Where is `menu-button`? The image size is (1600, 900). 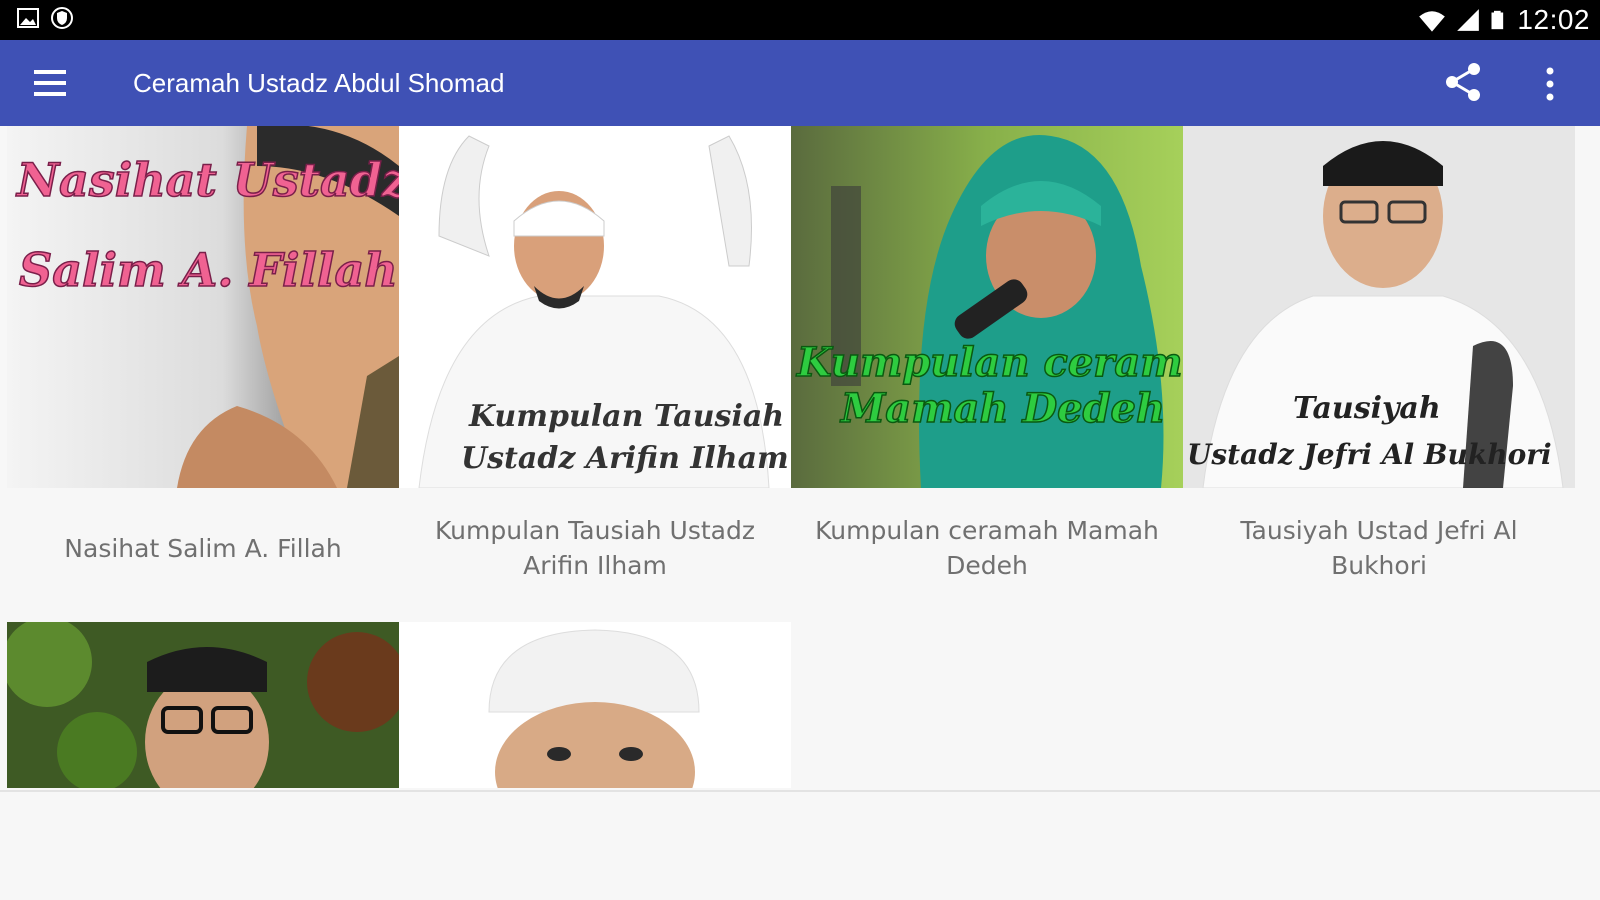
menu-button is located at coordinates (52, 84).